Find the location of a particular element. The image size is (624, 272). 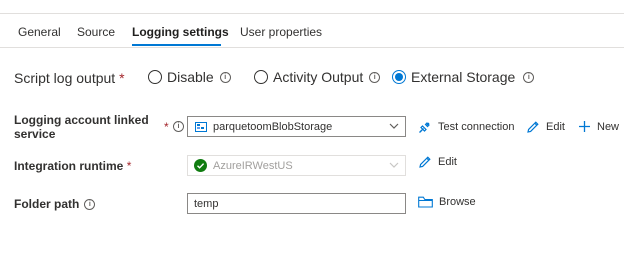

logging-account-label: Logging account linked service is located at coordinates (81, 127).